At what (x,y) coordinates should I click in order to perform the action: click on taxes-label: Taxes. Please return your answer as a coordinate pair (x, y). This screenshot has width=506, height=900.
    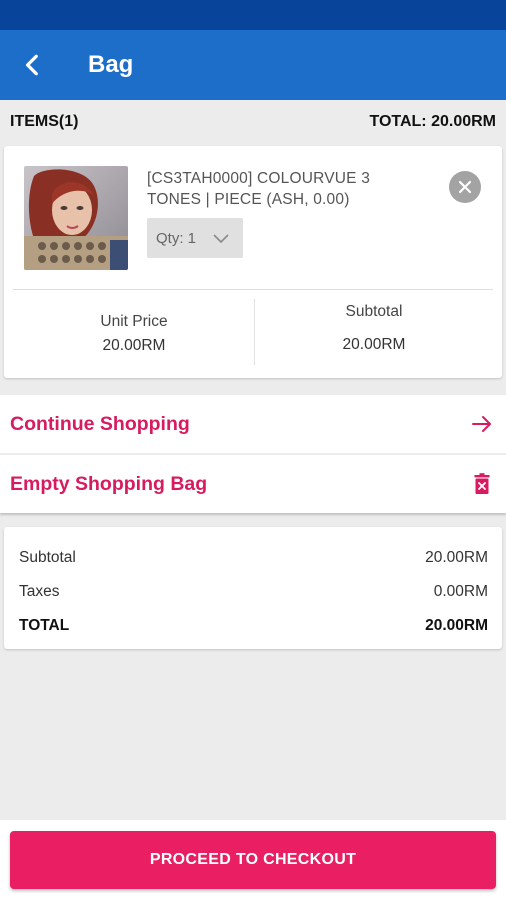
    Looking at the image, I should click on (39, 591).